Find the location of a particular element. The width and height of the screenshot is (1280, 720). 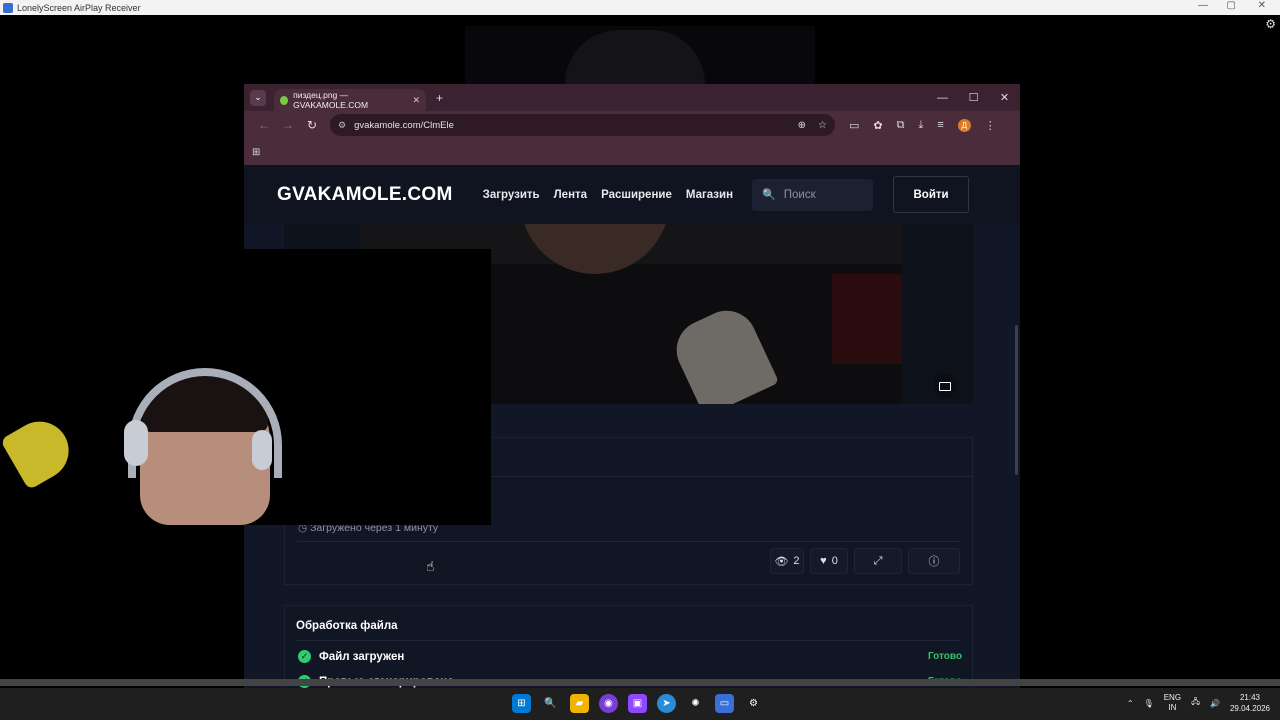

step-label: Файл загружен is located at coordinates (362, 656).